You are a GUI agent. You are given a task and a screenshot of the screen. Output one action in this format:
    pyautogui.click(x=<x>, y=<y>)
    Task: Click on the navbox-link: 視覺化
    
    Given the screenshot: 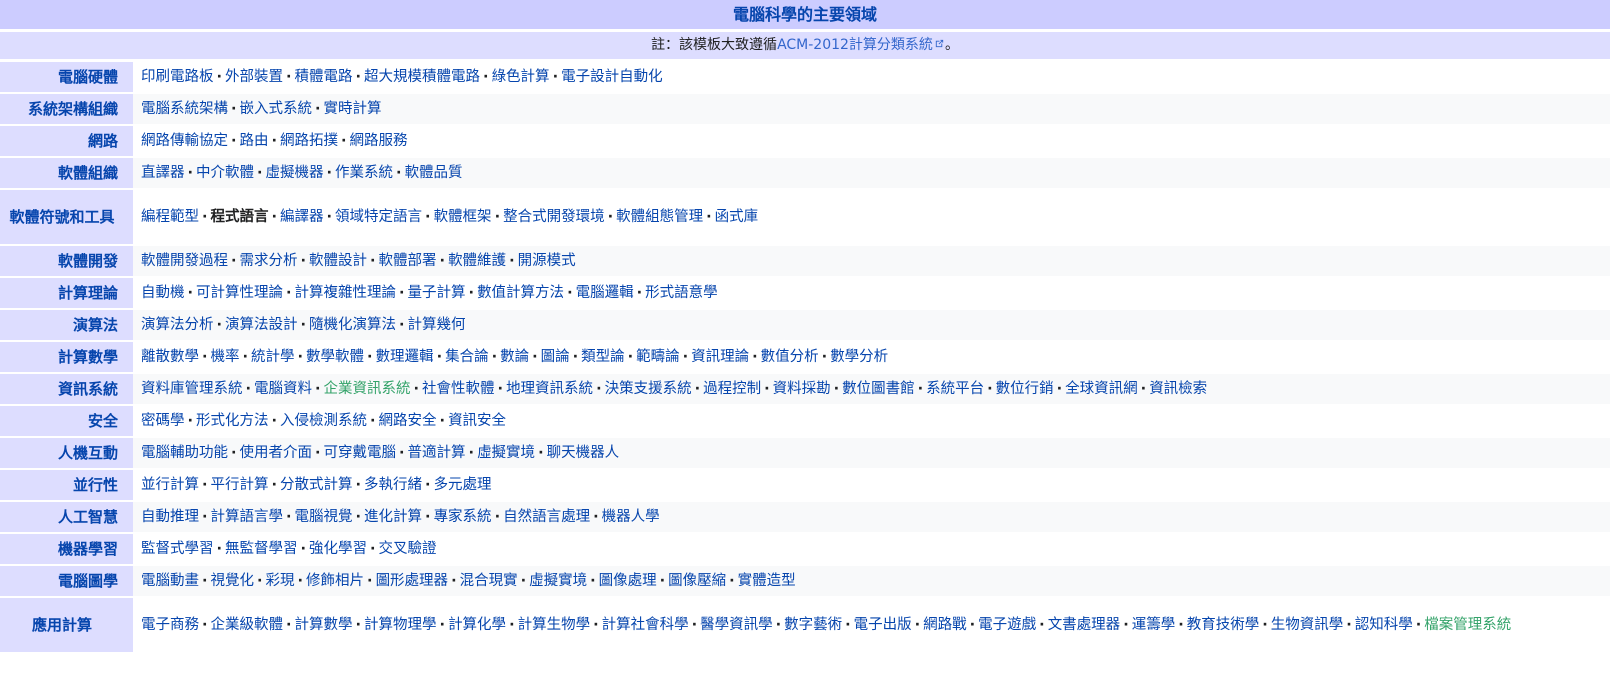 What is the action you would take?
    pyautogui.click(x=233, y=581)
    